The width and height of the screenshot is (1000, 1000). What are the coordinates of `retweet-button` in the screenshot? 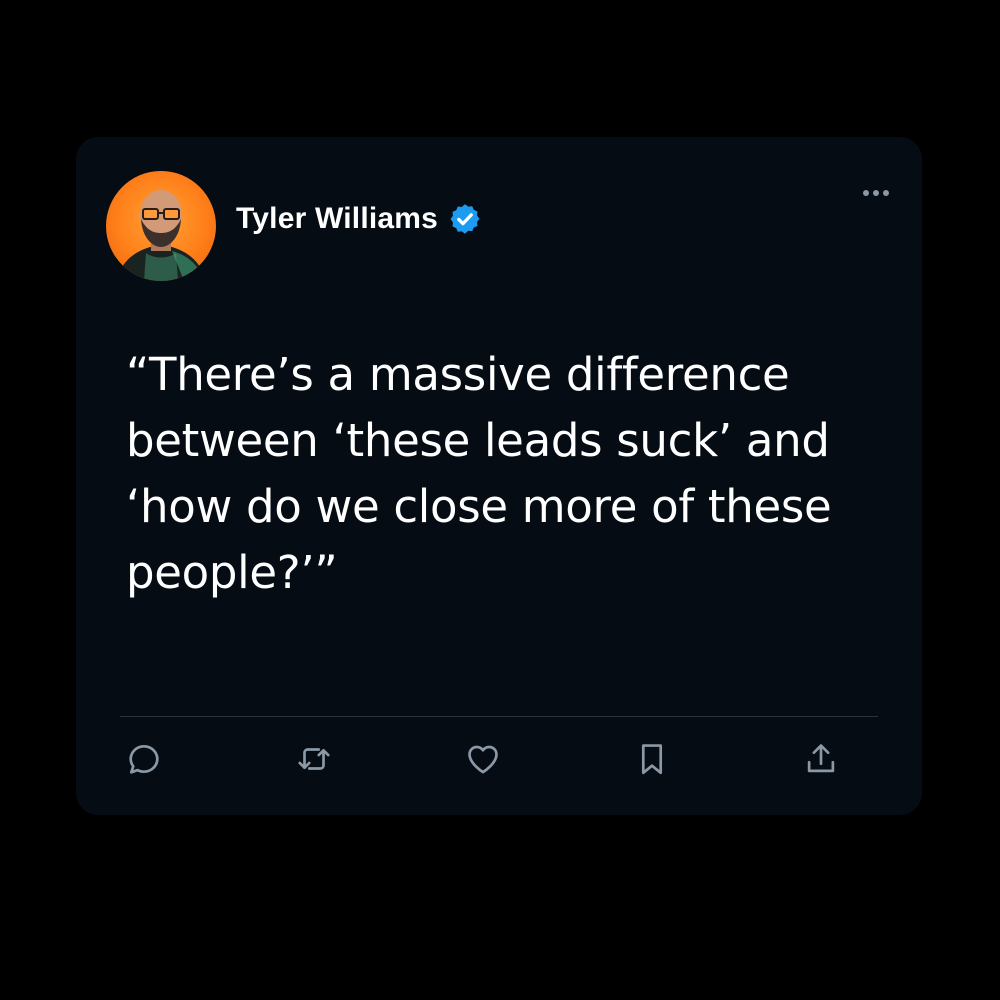 It's located at (314, 759).